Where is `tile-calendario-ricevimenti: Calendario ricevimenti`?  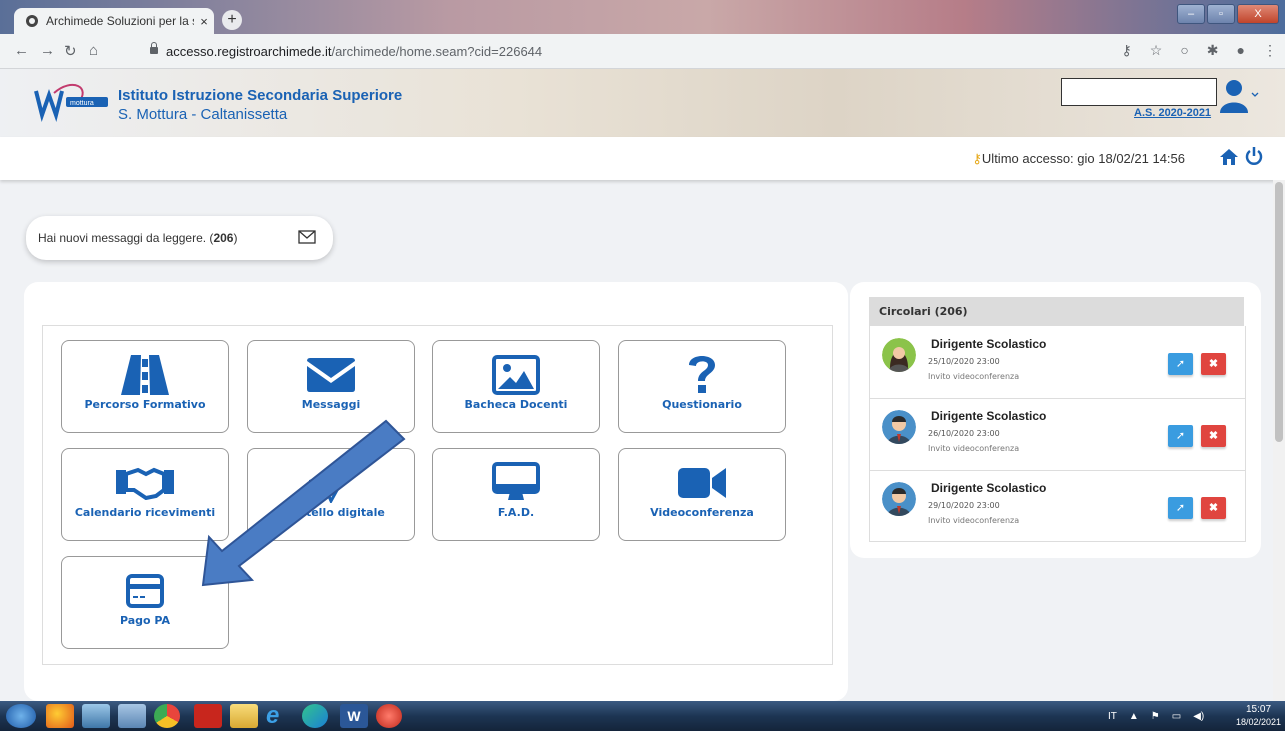 tile-calendario-ricevimenti: Calendario ricevimenti is located at coordinates (145, 494).